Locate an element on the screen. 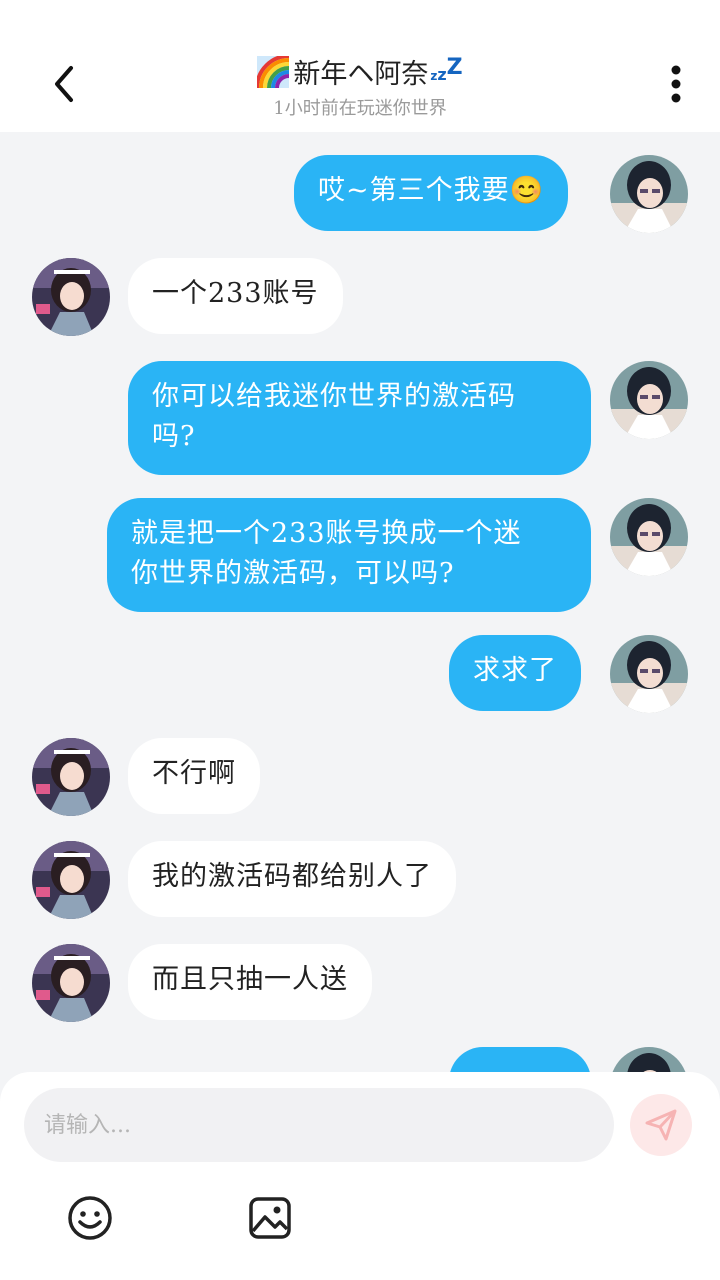 The image size is (720, 1280). chat-title-area: 新年ヘ阿奈 zzZ 1小时前在玩迷你世界 is located at coordinates (360, 86).